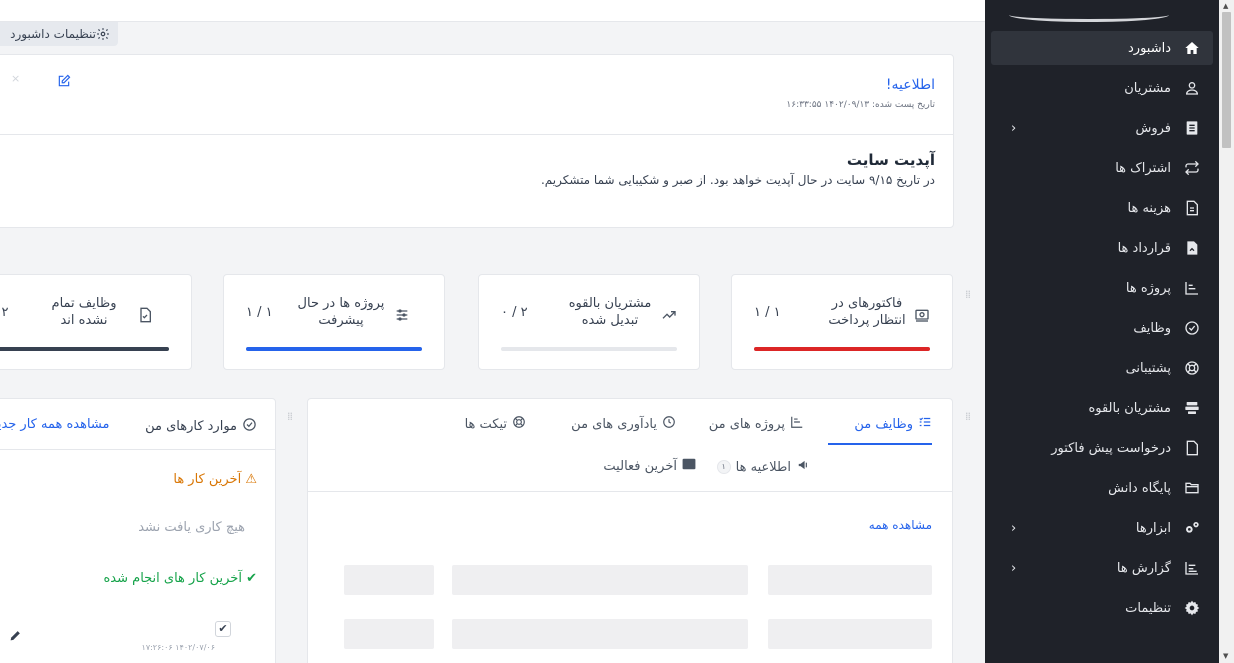 This screenshot has height=663, width=1234. Describe the element at coordinates (1089, 15) in the screenshot. I see `logo` at that location.